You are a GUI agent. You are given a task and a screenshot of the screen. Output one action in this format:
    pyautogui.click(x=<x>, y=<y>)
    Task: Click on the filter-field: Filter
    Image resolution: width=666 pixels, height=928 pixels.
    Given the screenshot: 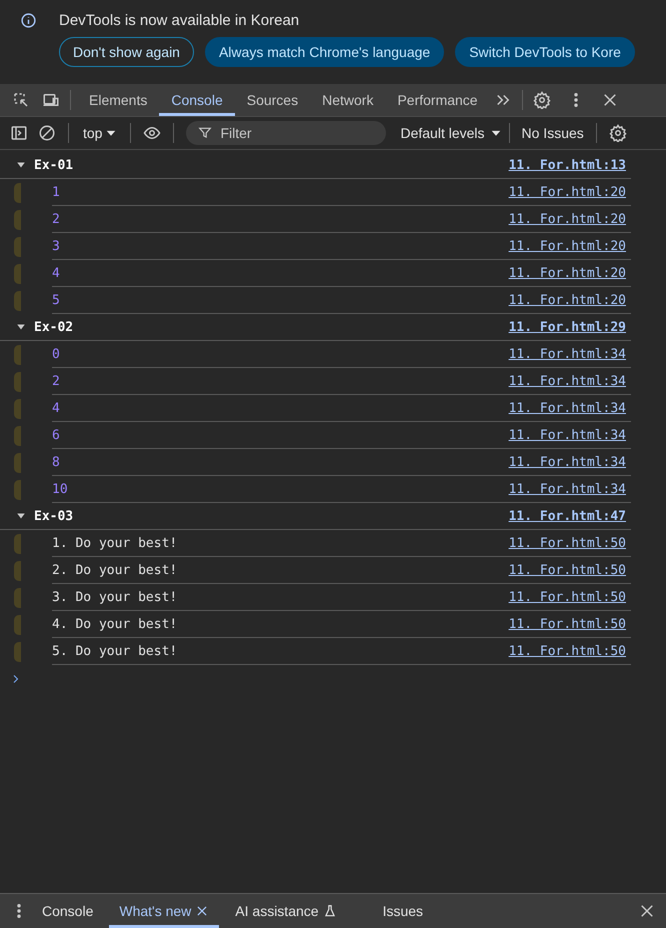 What is the action you would take?
    pyautogui.click(x=286, y=133)
    